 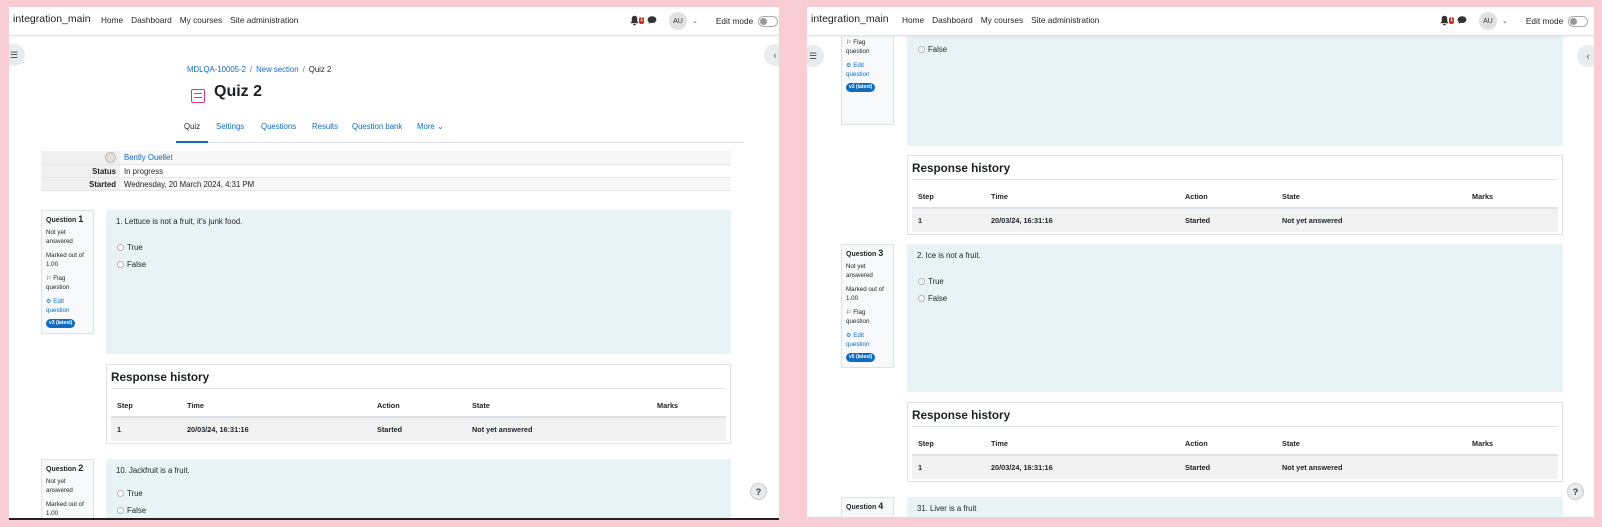 What do you see at coordinates (120, 264) in the screenshot?
I see `radio-false` at bounding box center [120, 264].